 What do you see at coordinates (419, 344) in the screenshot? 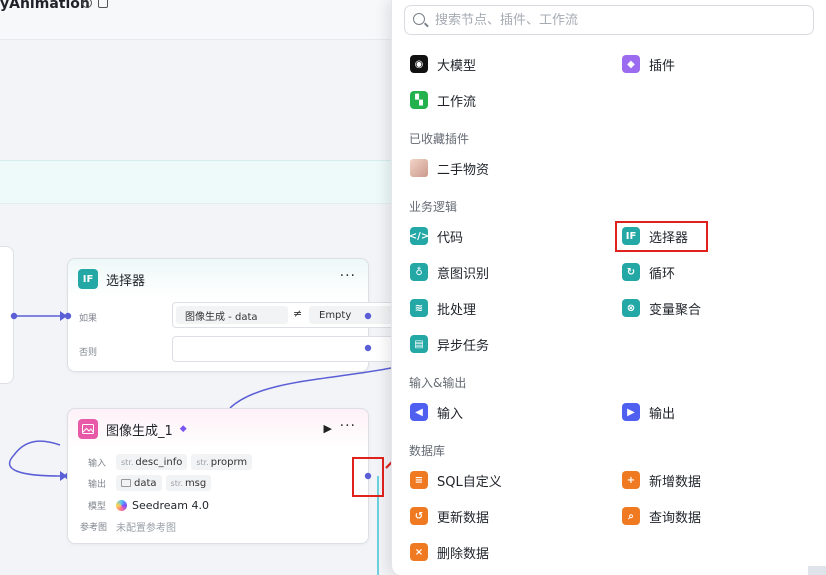
I see `async-icon: ▤` at bounding box center [419, 344].